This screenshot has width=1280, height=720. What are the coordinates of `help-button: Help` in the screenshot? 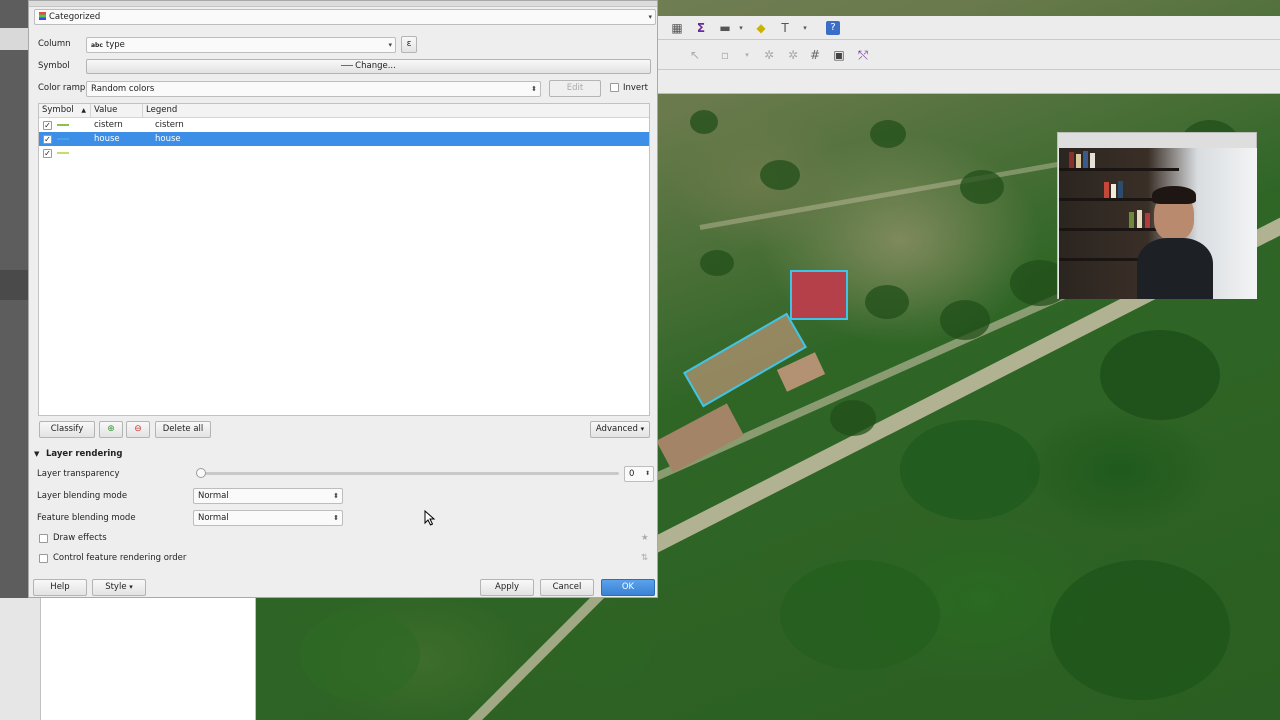 It's located at (60, 587).